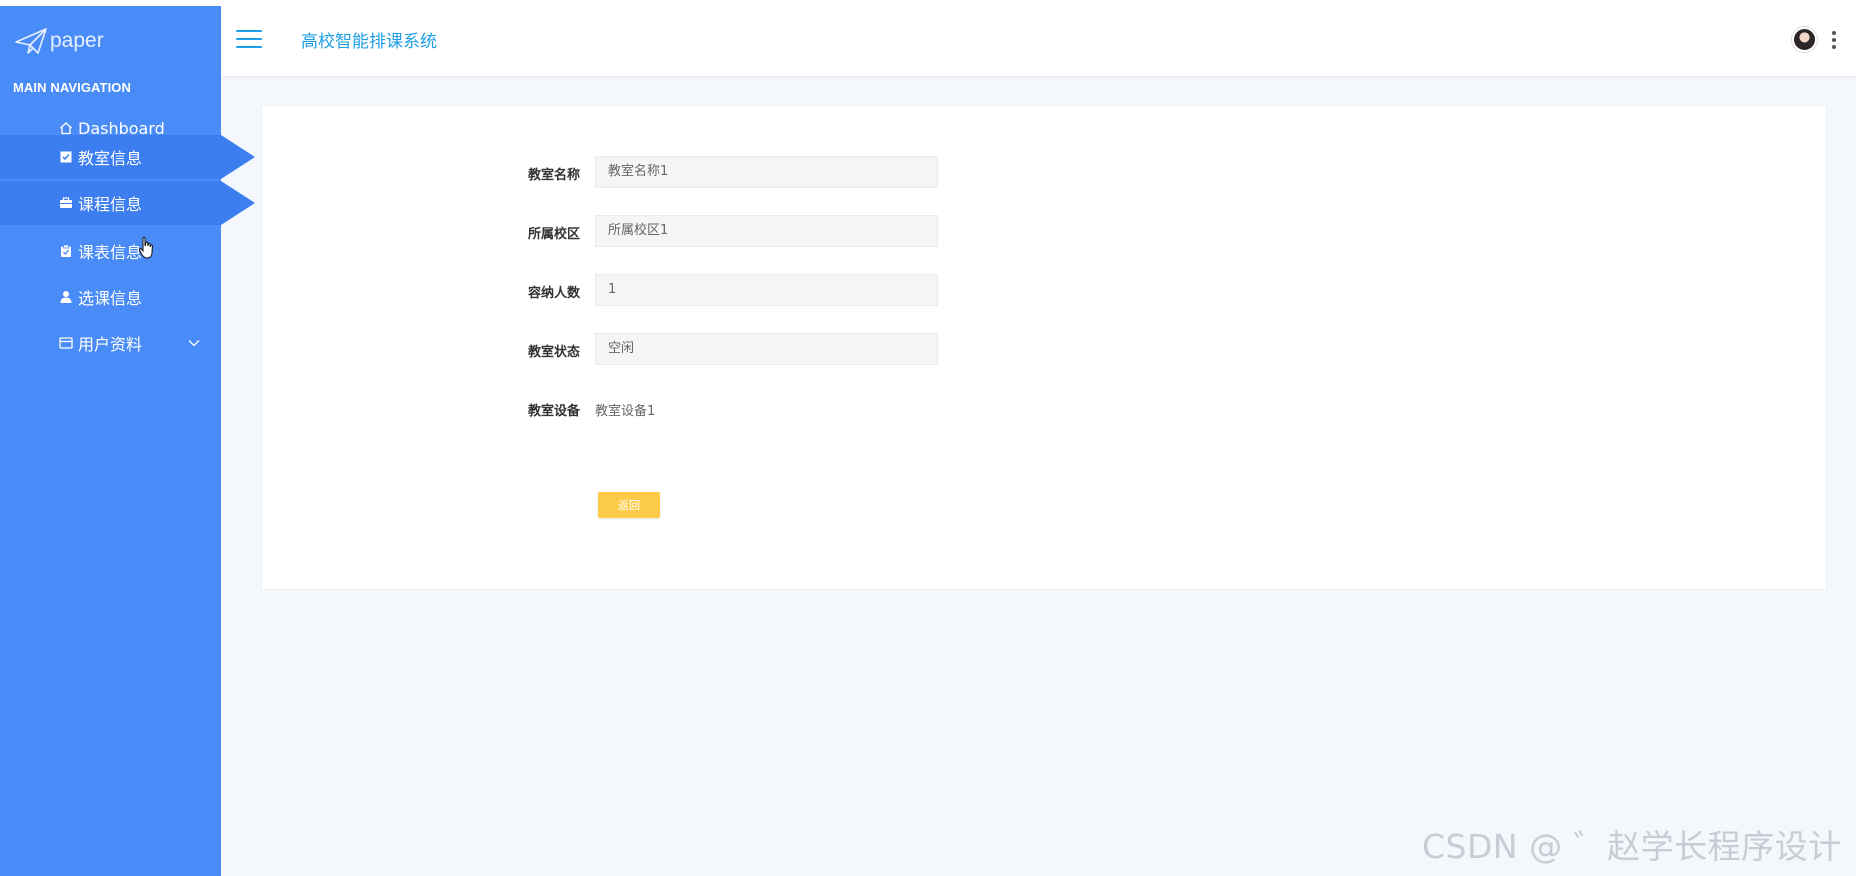  Describe the element at coordinates (66, 128) in the screenshot. I see `home-icon` at that location.